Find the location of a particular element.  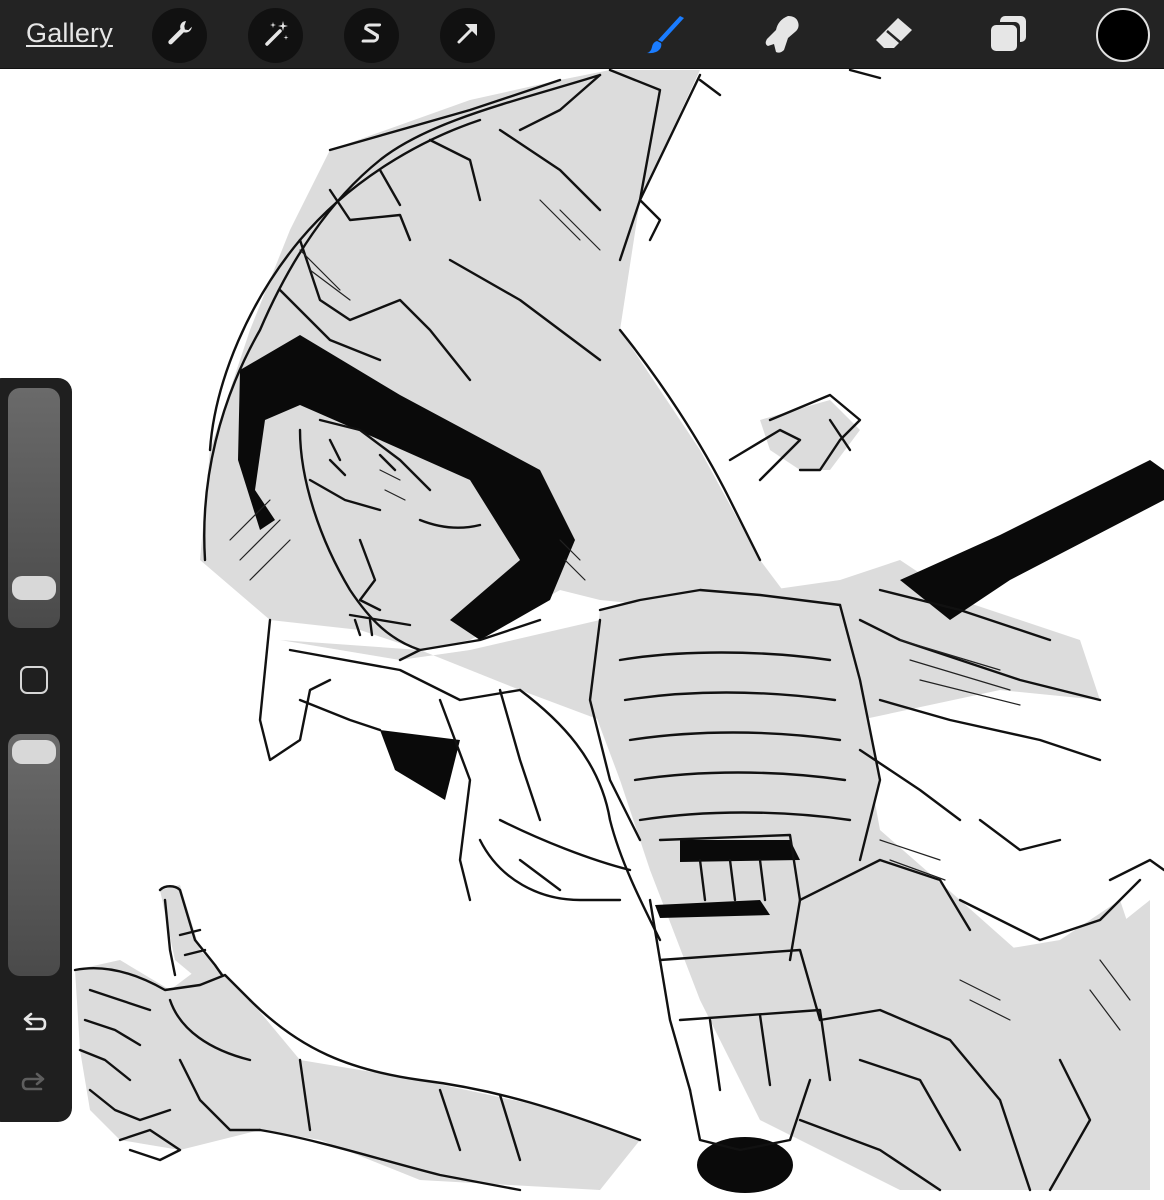

selection-button is located at coordinates (371, 35).